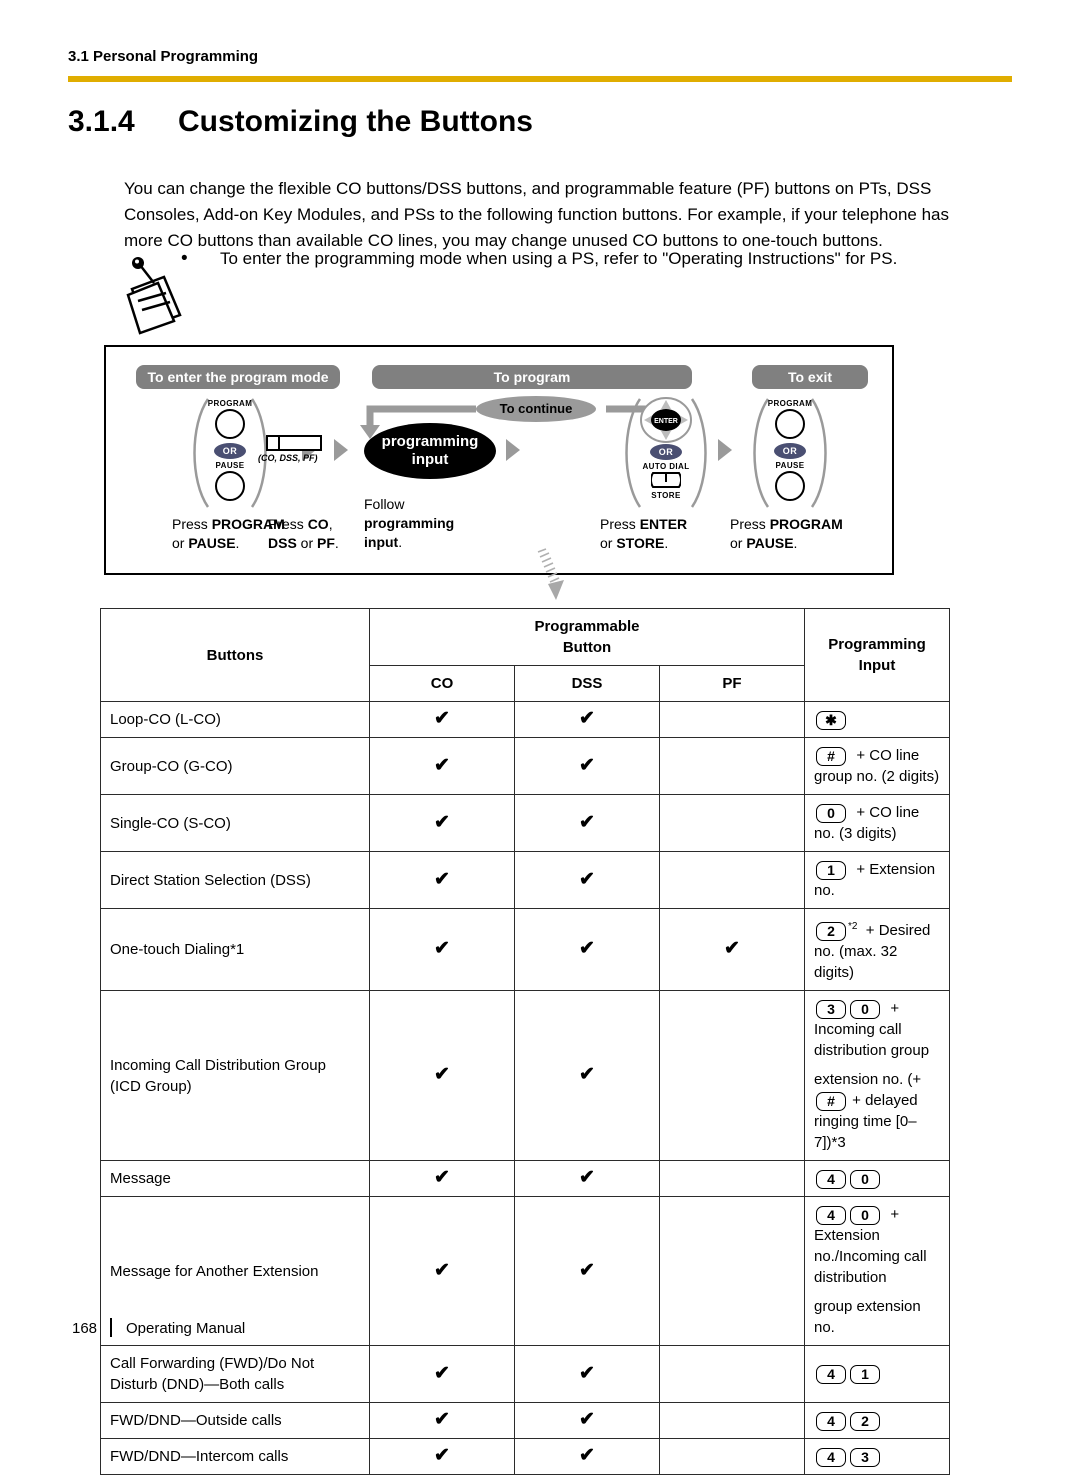 The image size is (1080, 1475). What do you see at coordinates (111, 1327) in the screenshot?
I see `footer-divider` at bounding box center [111, 1327].